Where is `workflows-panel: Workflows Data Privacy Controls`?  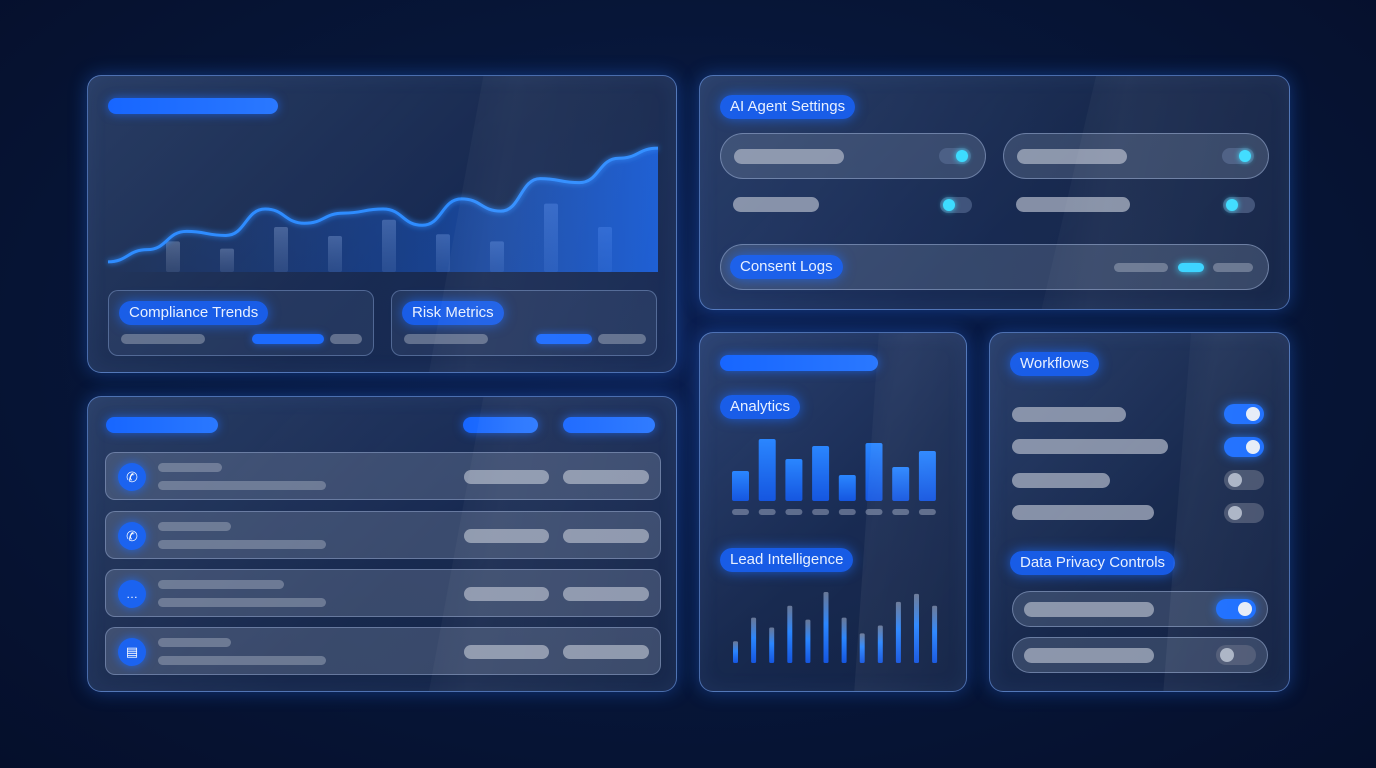 workflows-panel: Workflows Data Privacy Controls is located at coordinates (1139, 512).